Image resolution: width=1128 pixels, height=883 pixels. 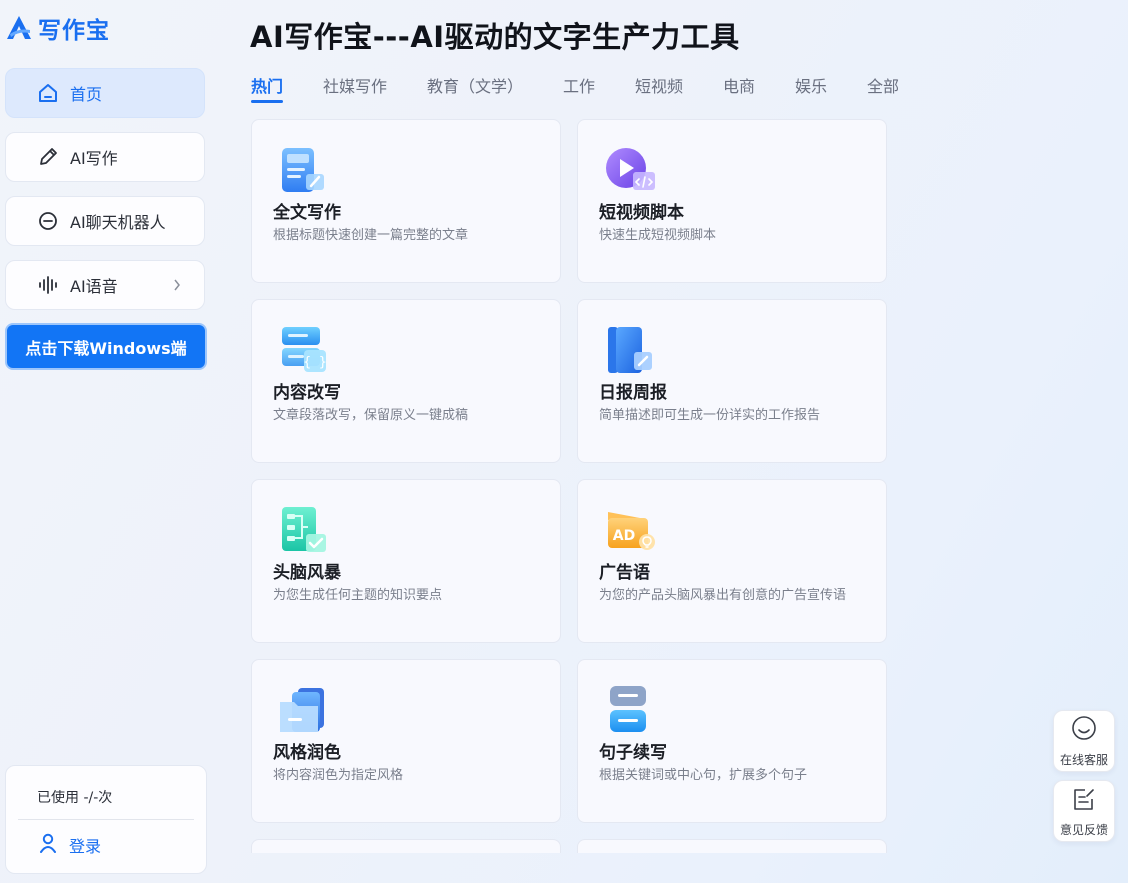 I want to click on card-description: 根据关键词或中心句，扩展多个句子, so click(x=703, y=775).